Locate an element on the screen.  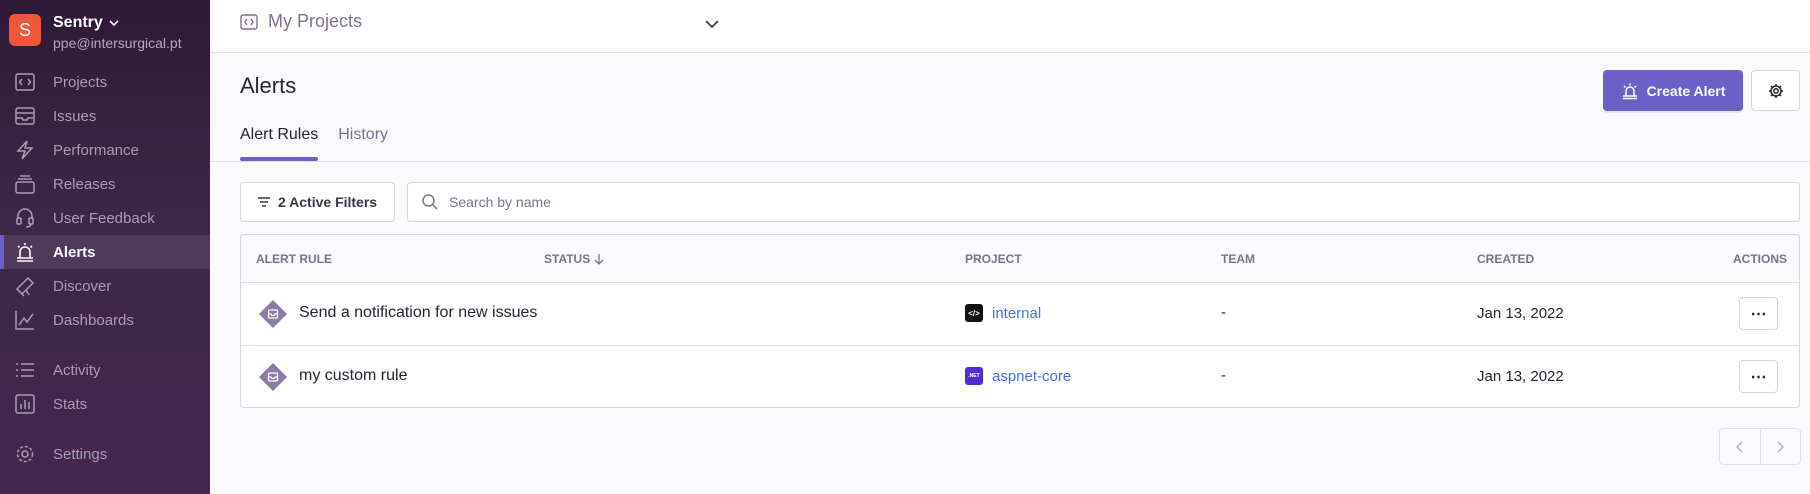
alert-settings-button is located at coordinates (1775, 90).